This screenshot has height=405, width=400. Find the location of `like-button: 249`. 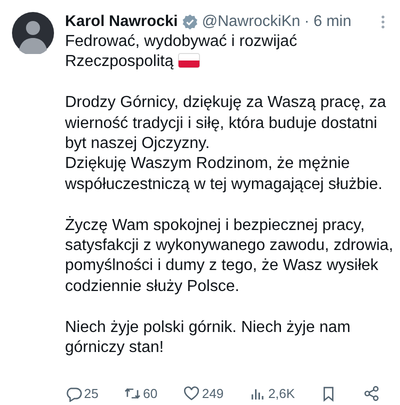

like-button: 249 is located at coordinates (203, 393).